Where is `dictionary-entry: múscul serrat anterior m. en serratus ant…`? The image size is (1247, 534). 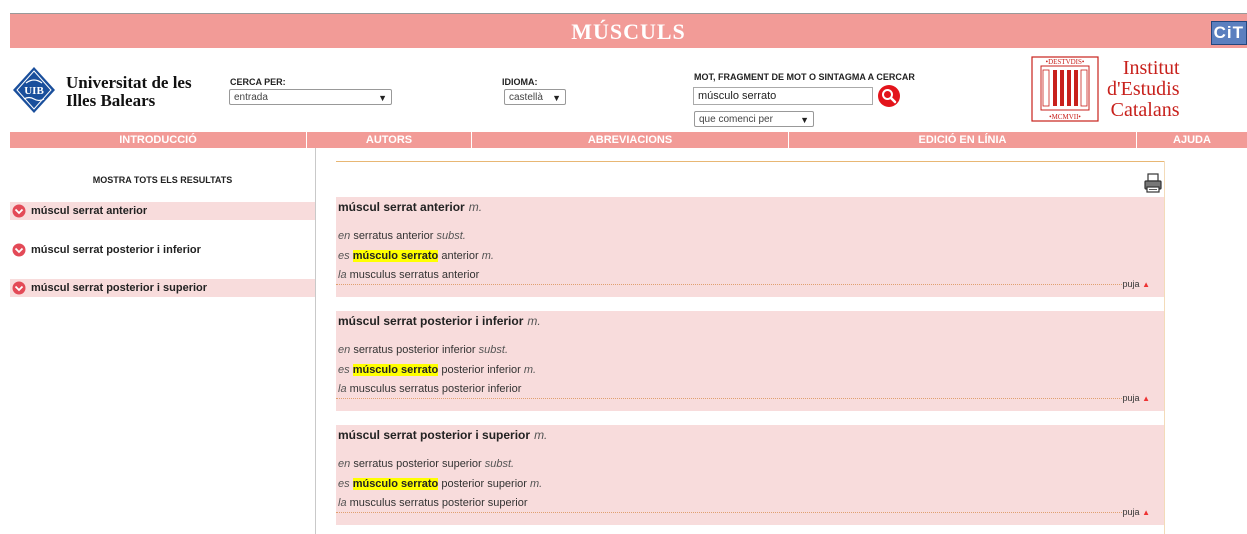
dictionary-entry: múscul serrat anterior m. en serratus ant… is located at coordinates (750, 247).